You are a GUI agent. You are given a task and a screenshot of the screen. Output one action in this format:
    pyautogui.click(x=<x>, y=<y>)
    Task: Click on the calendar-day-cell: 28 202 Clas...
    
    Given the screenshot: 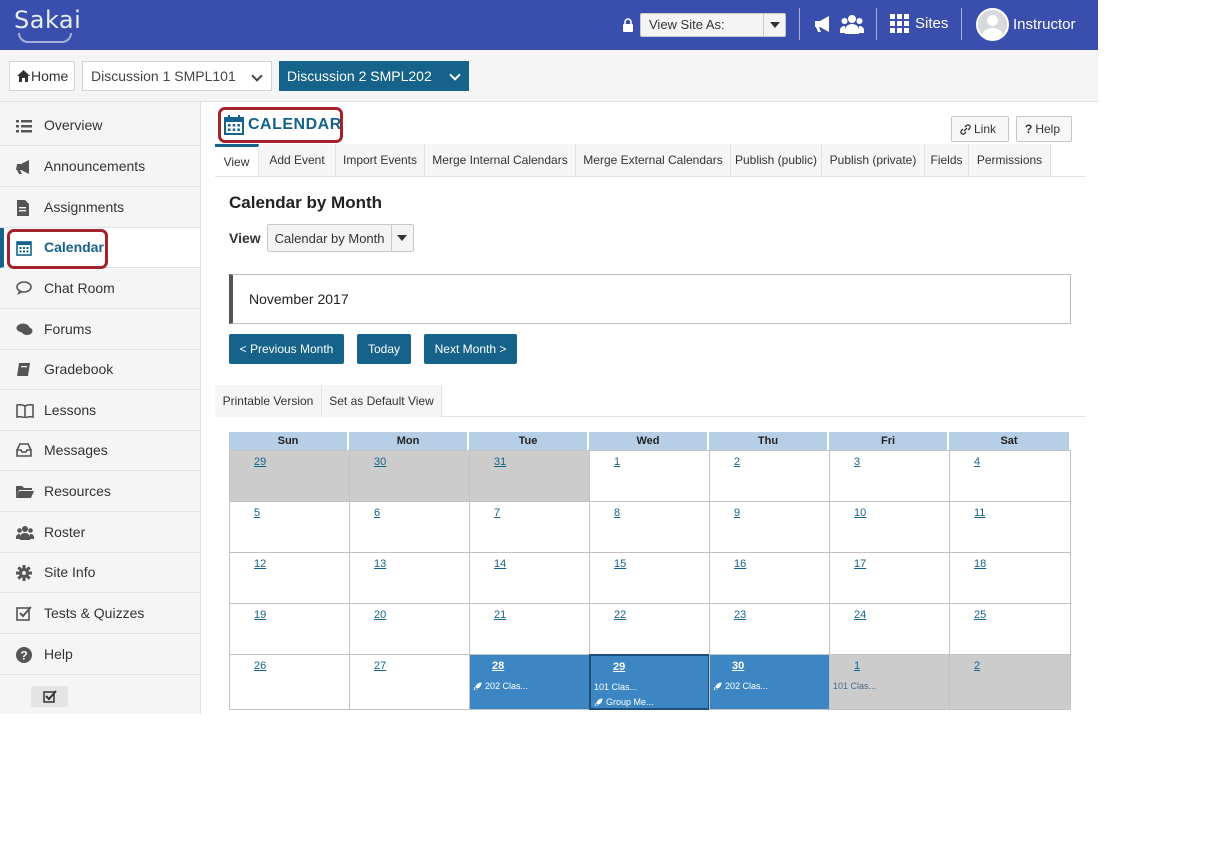 What is the action you would take?
    pyautogui.click(x=529, y=682)
    